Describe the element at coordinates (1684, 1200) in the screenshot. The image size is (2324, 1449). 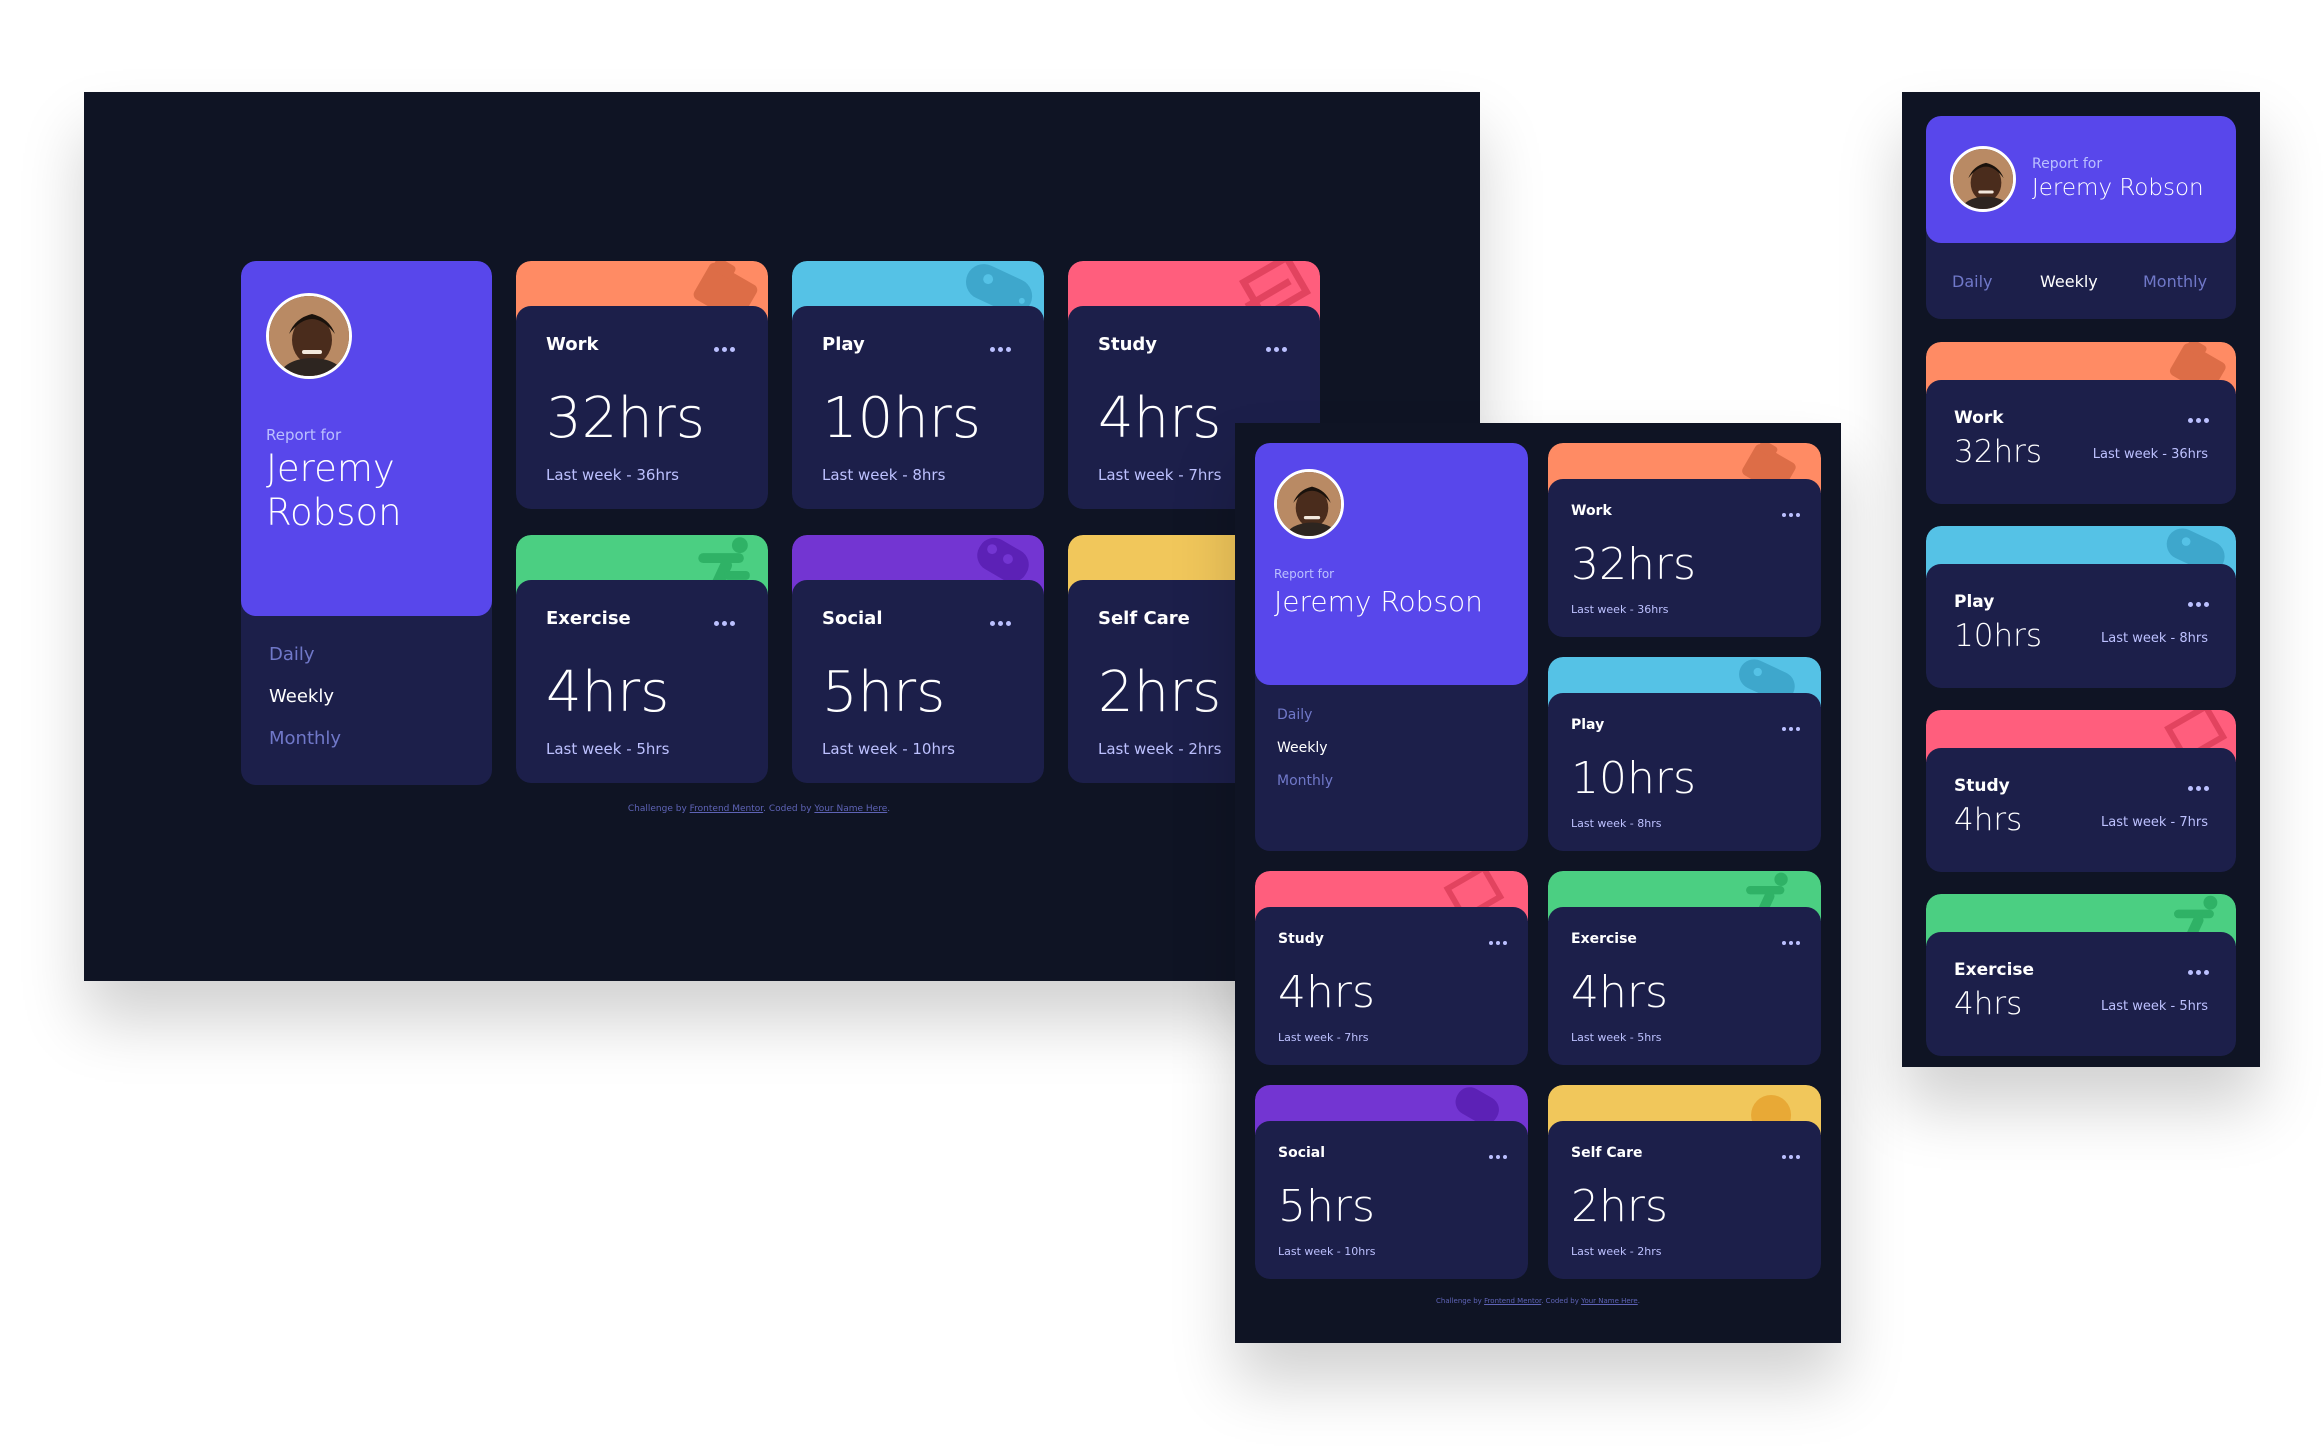
I see `card-body-selfcare: Self Care 2hrs Last week - 2hrs` at that location.